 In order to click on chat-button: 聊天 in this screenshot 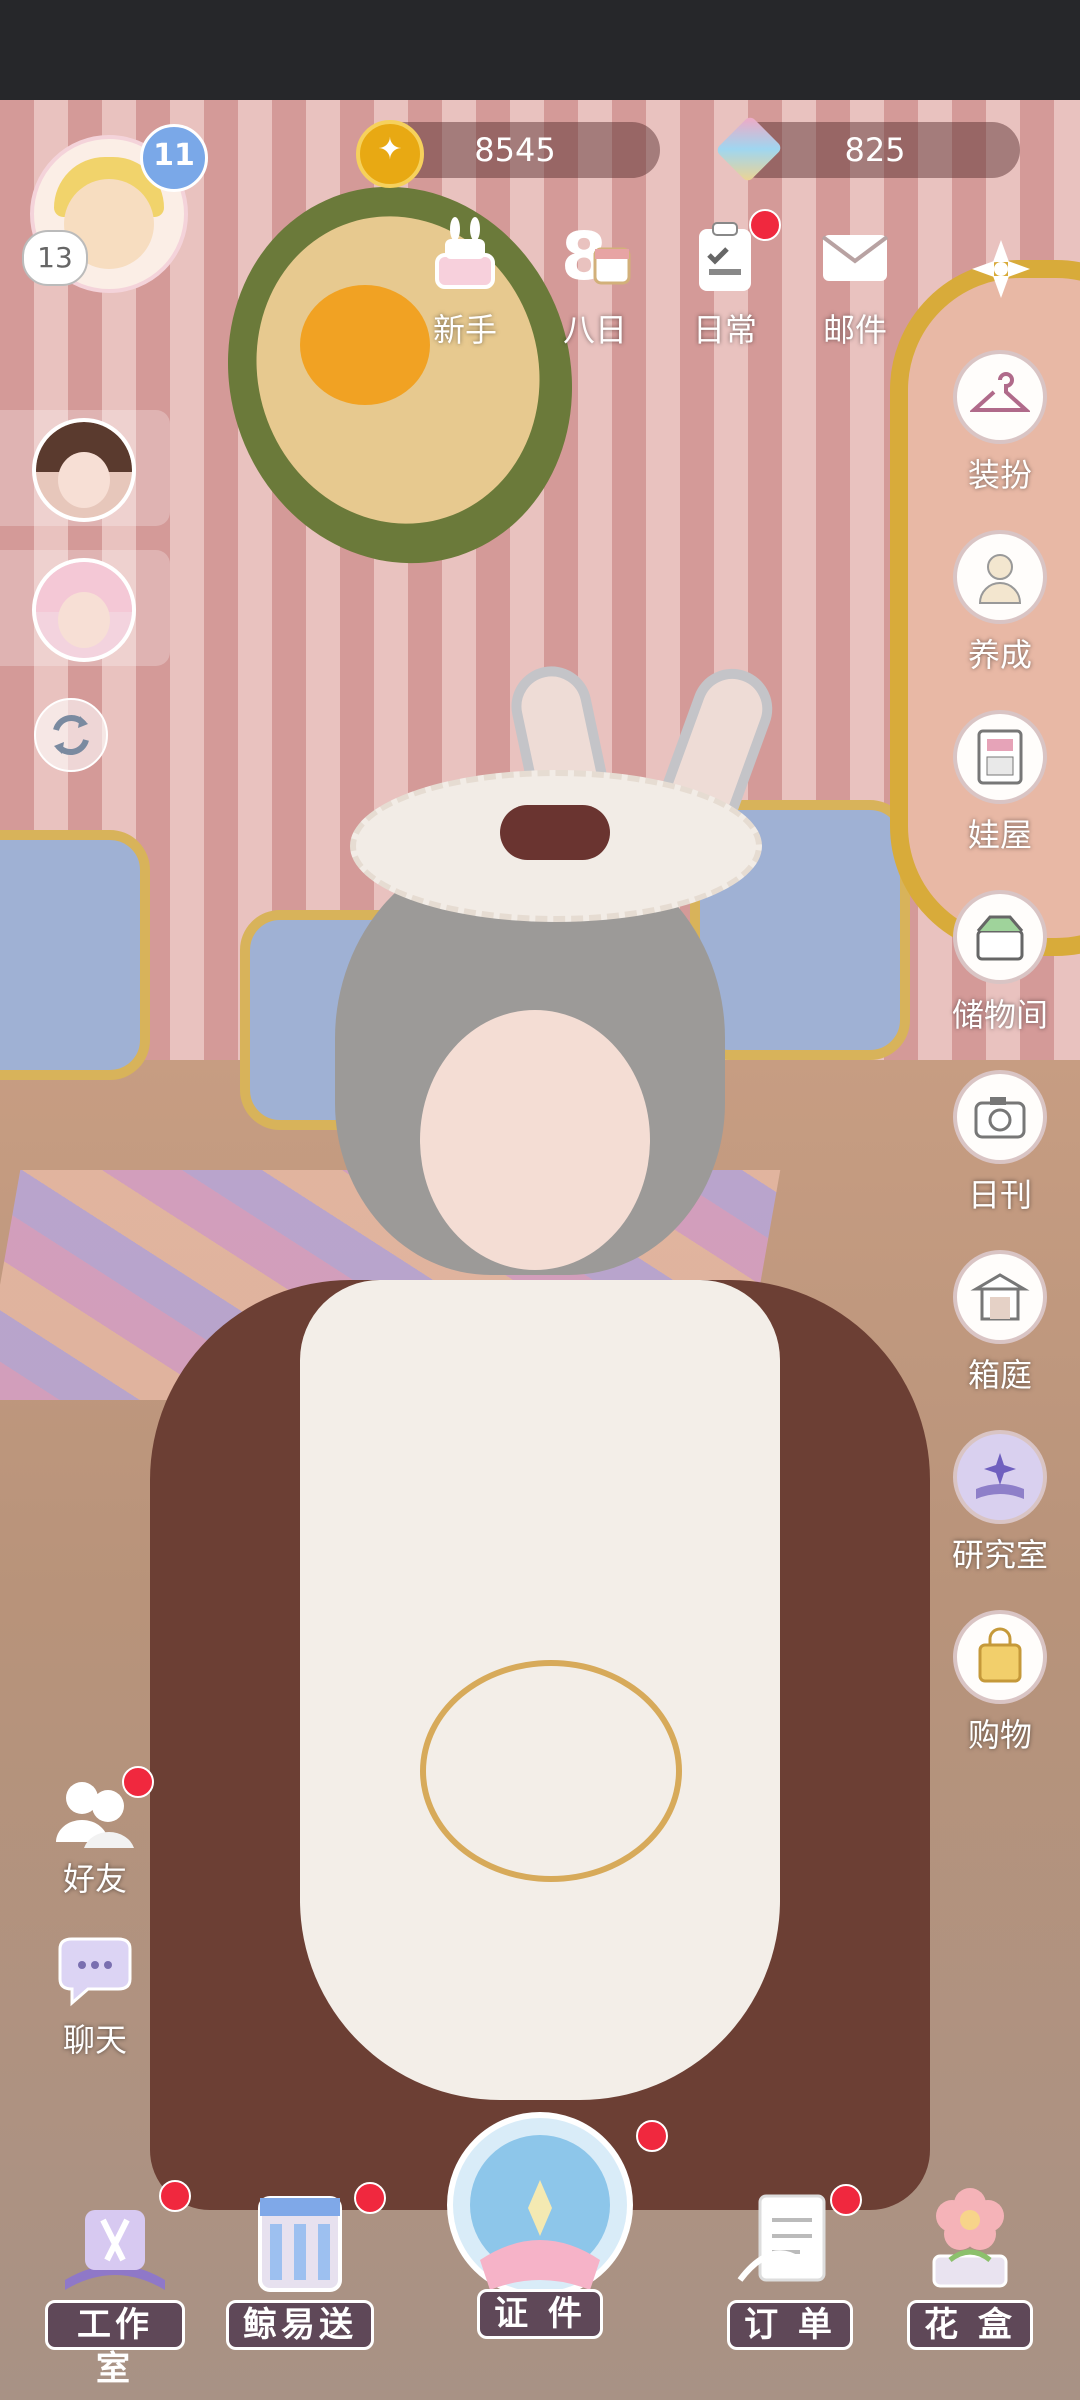, I will do `click(95, 1998)`.